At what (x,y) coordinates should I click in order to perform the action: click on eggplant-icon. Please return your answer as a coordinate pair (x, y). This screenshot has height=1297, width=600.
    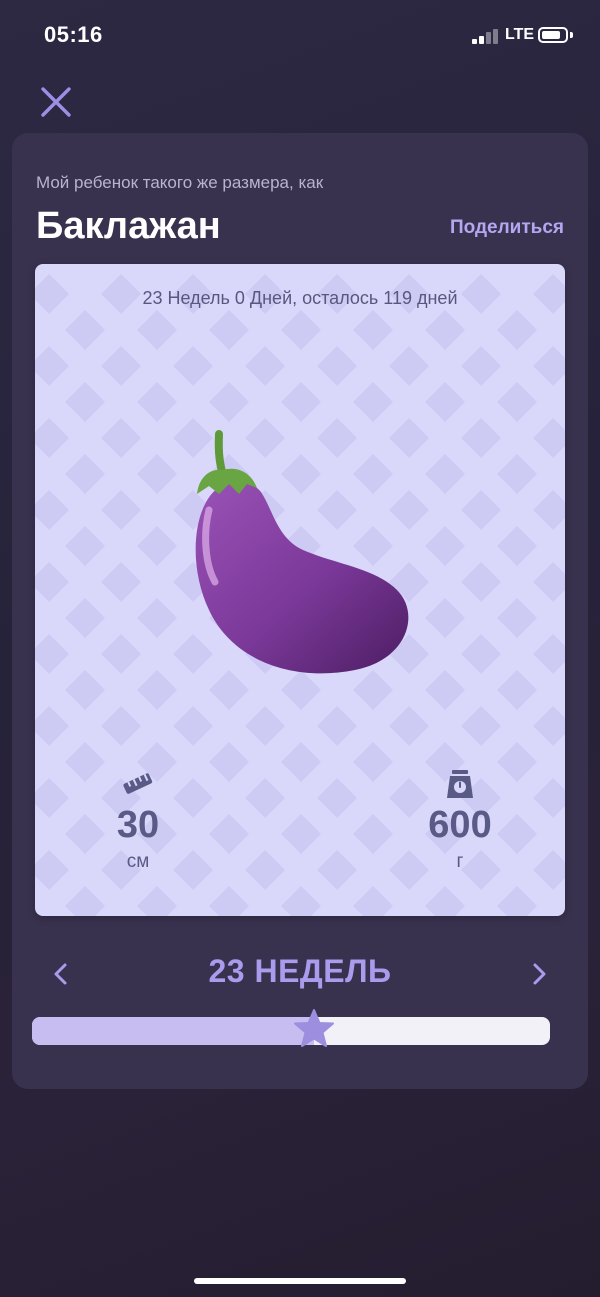
    Looking at the image, I should click on (302, 552).